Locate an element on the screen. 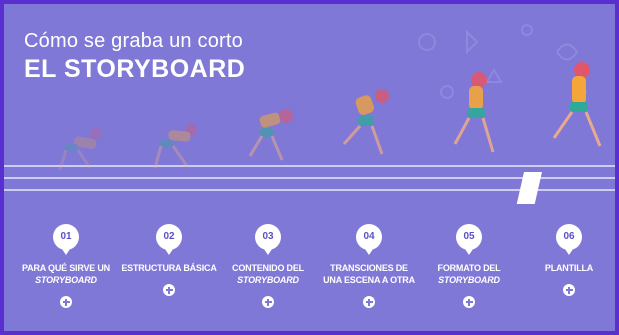 This screenshot has width=619, height=335. step-number-badge: 03 is located at coordinates (268, 239).